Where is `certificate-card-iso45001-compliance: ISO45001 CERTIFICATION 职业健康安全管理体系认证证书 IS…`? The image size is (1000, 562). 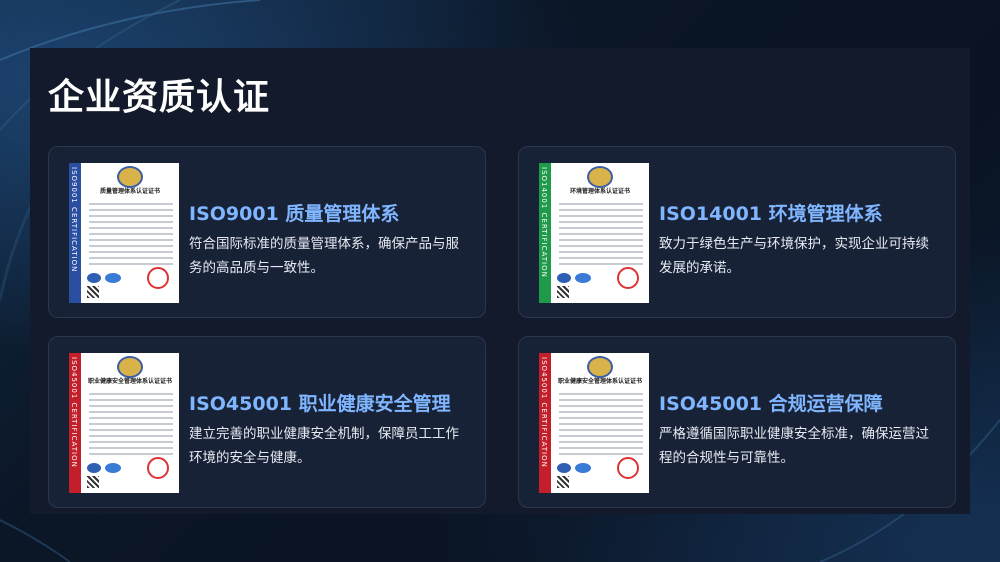
certificate-card-iso45001-compliance: ISO45001 CERTIFICATION 职业健康安全管理体系认证证书 IS… is located at coordinates (737, 422).